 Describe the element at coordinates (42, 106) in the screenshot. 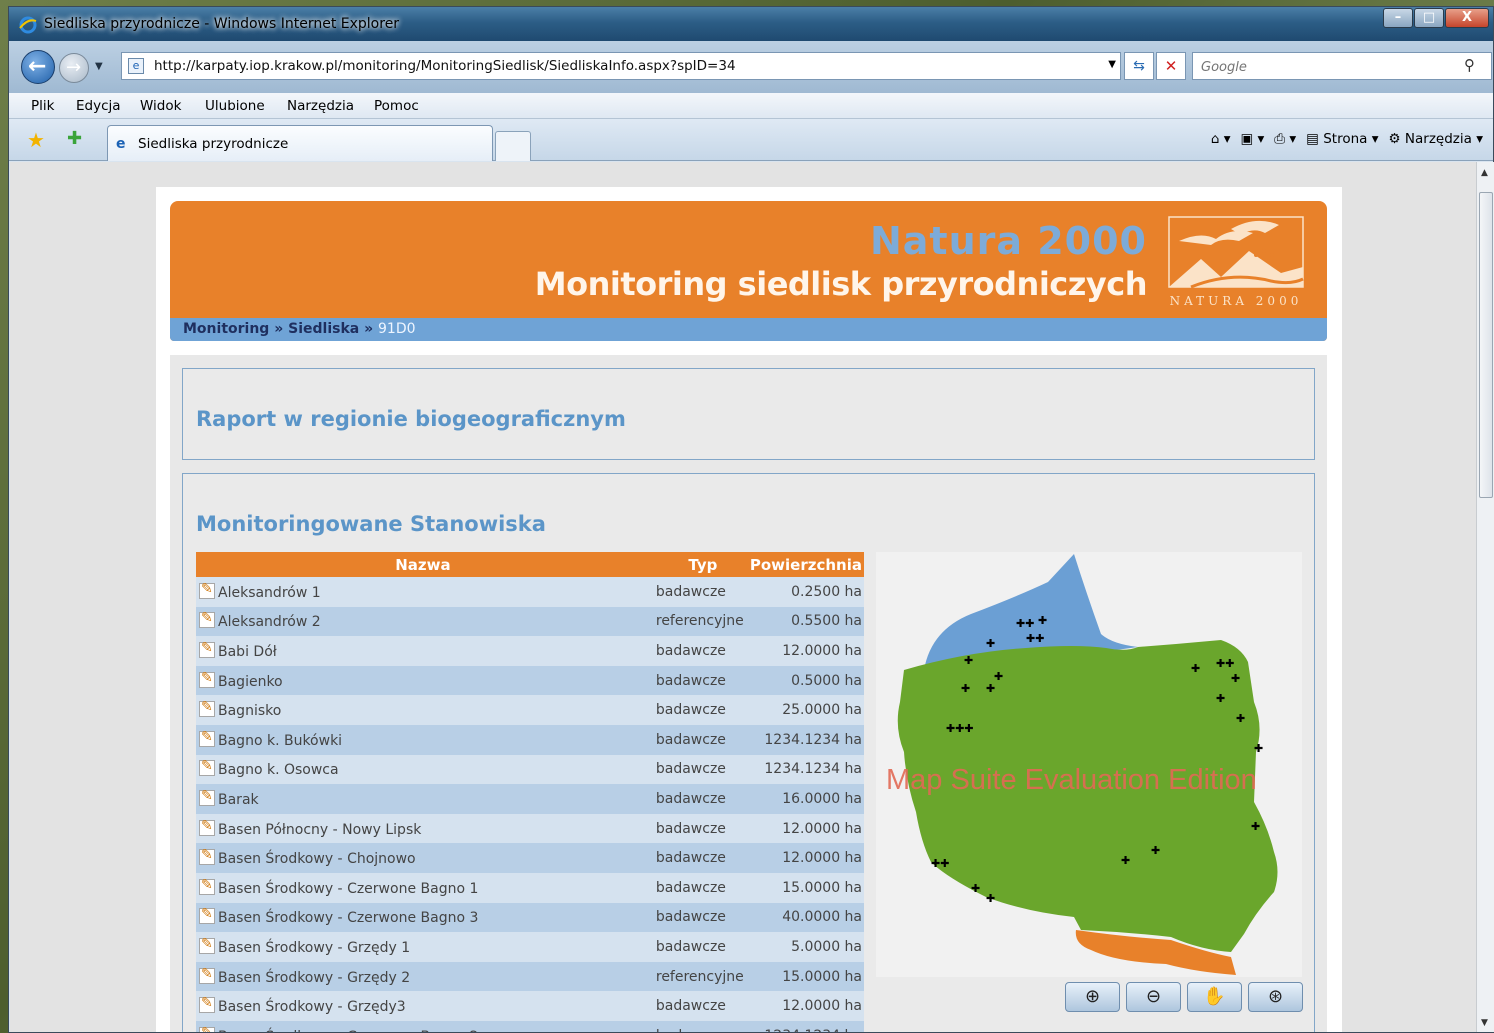

I see `menu-plik: Plik` at that location.